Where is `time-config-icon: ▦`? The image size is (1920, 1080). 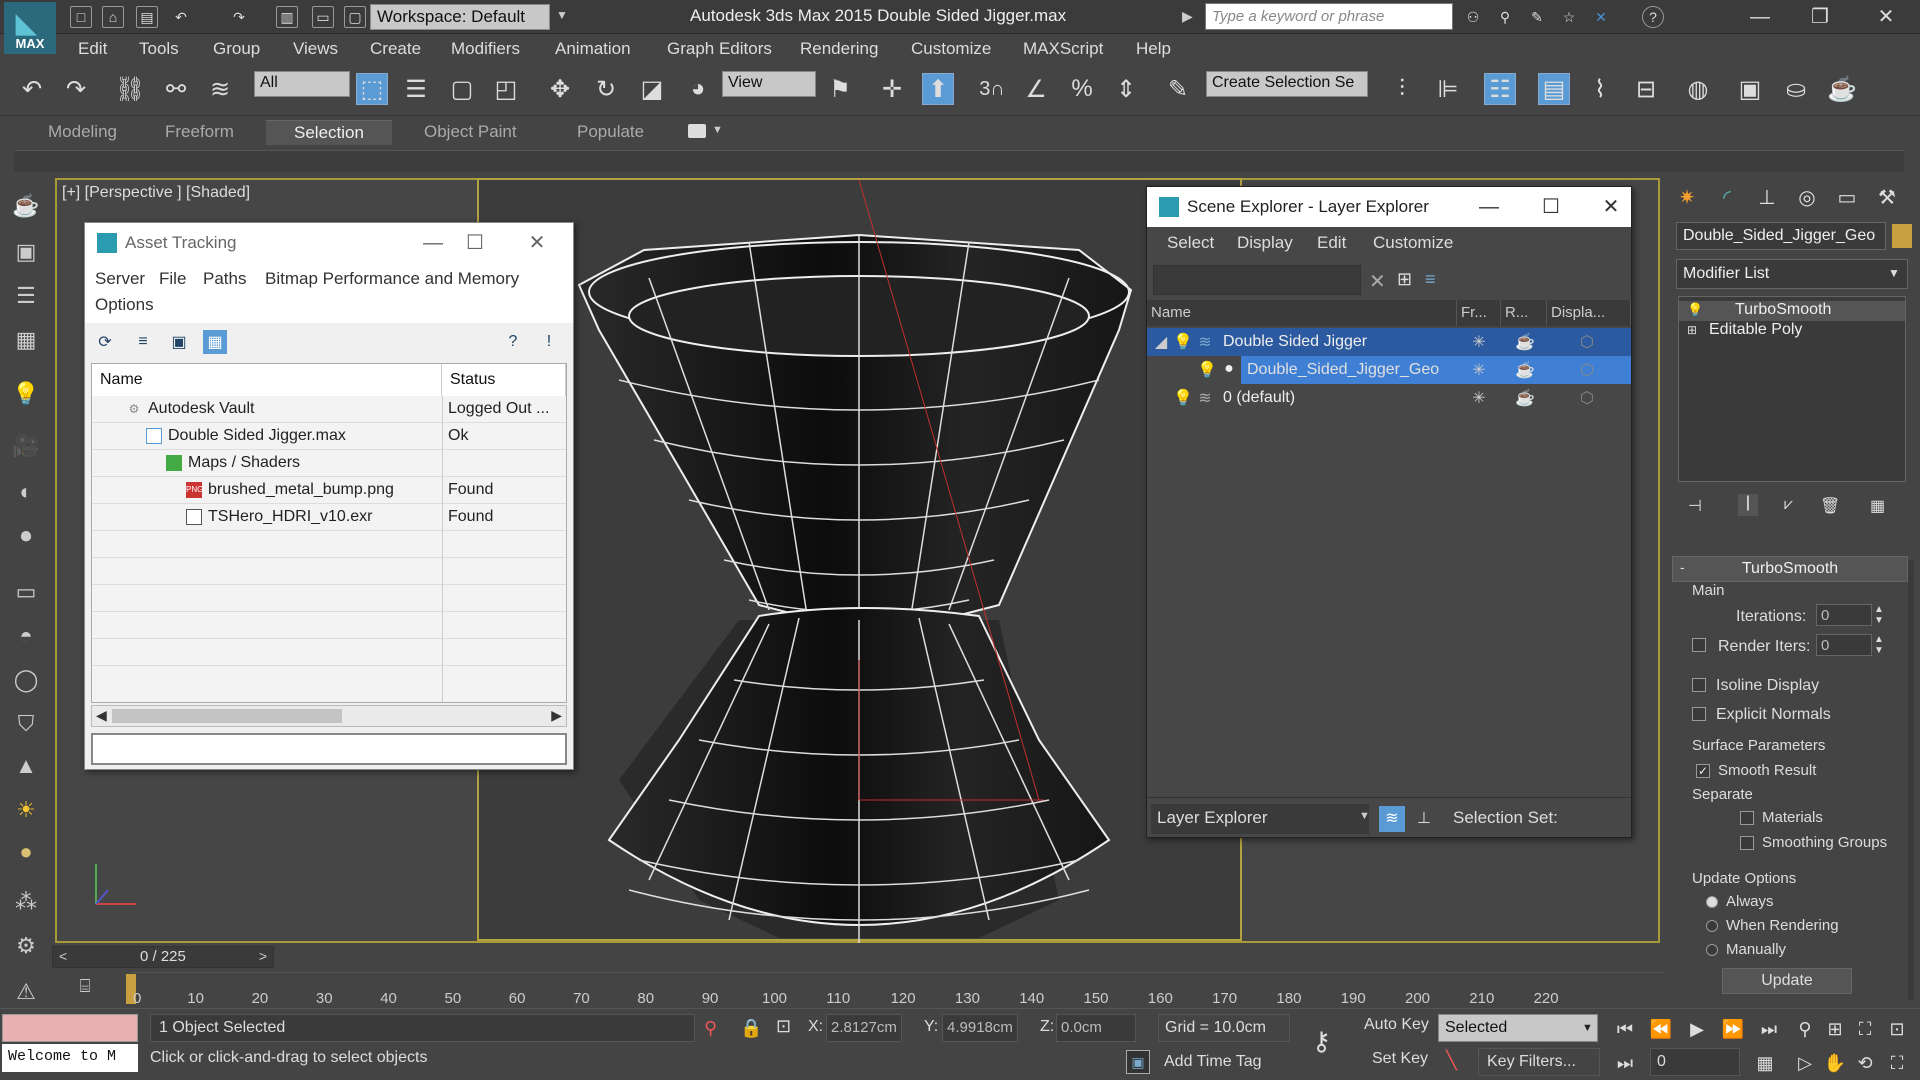
time-config-icon: ▦ is located at coordinates (1765, 1063).